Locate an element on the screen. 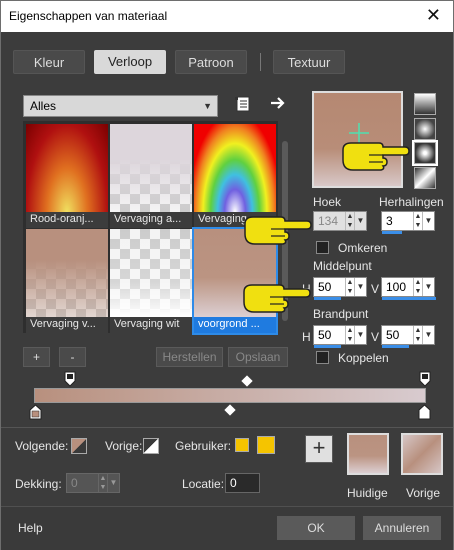  cancel-label: Annuleren is located at coordinates (402, 528).